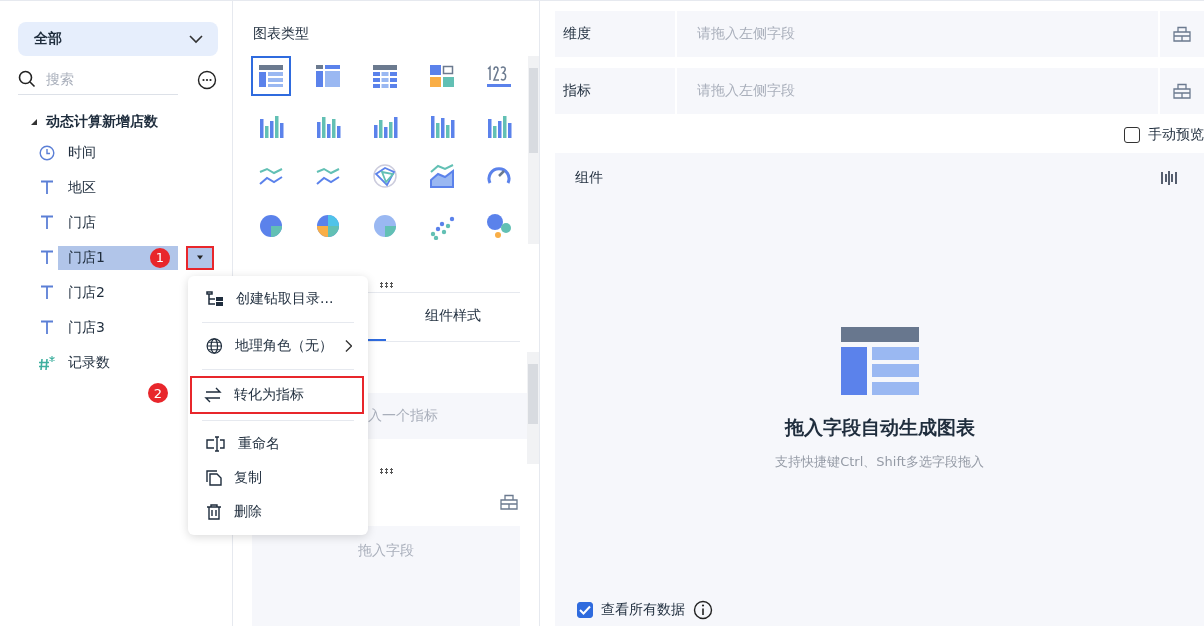 This screenshot has width=1204, height=626. What do you see at coordinates (615, 34) in the screenshot?
I see `field-label: 维度` at bounding box center [615, 34].